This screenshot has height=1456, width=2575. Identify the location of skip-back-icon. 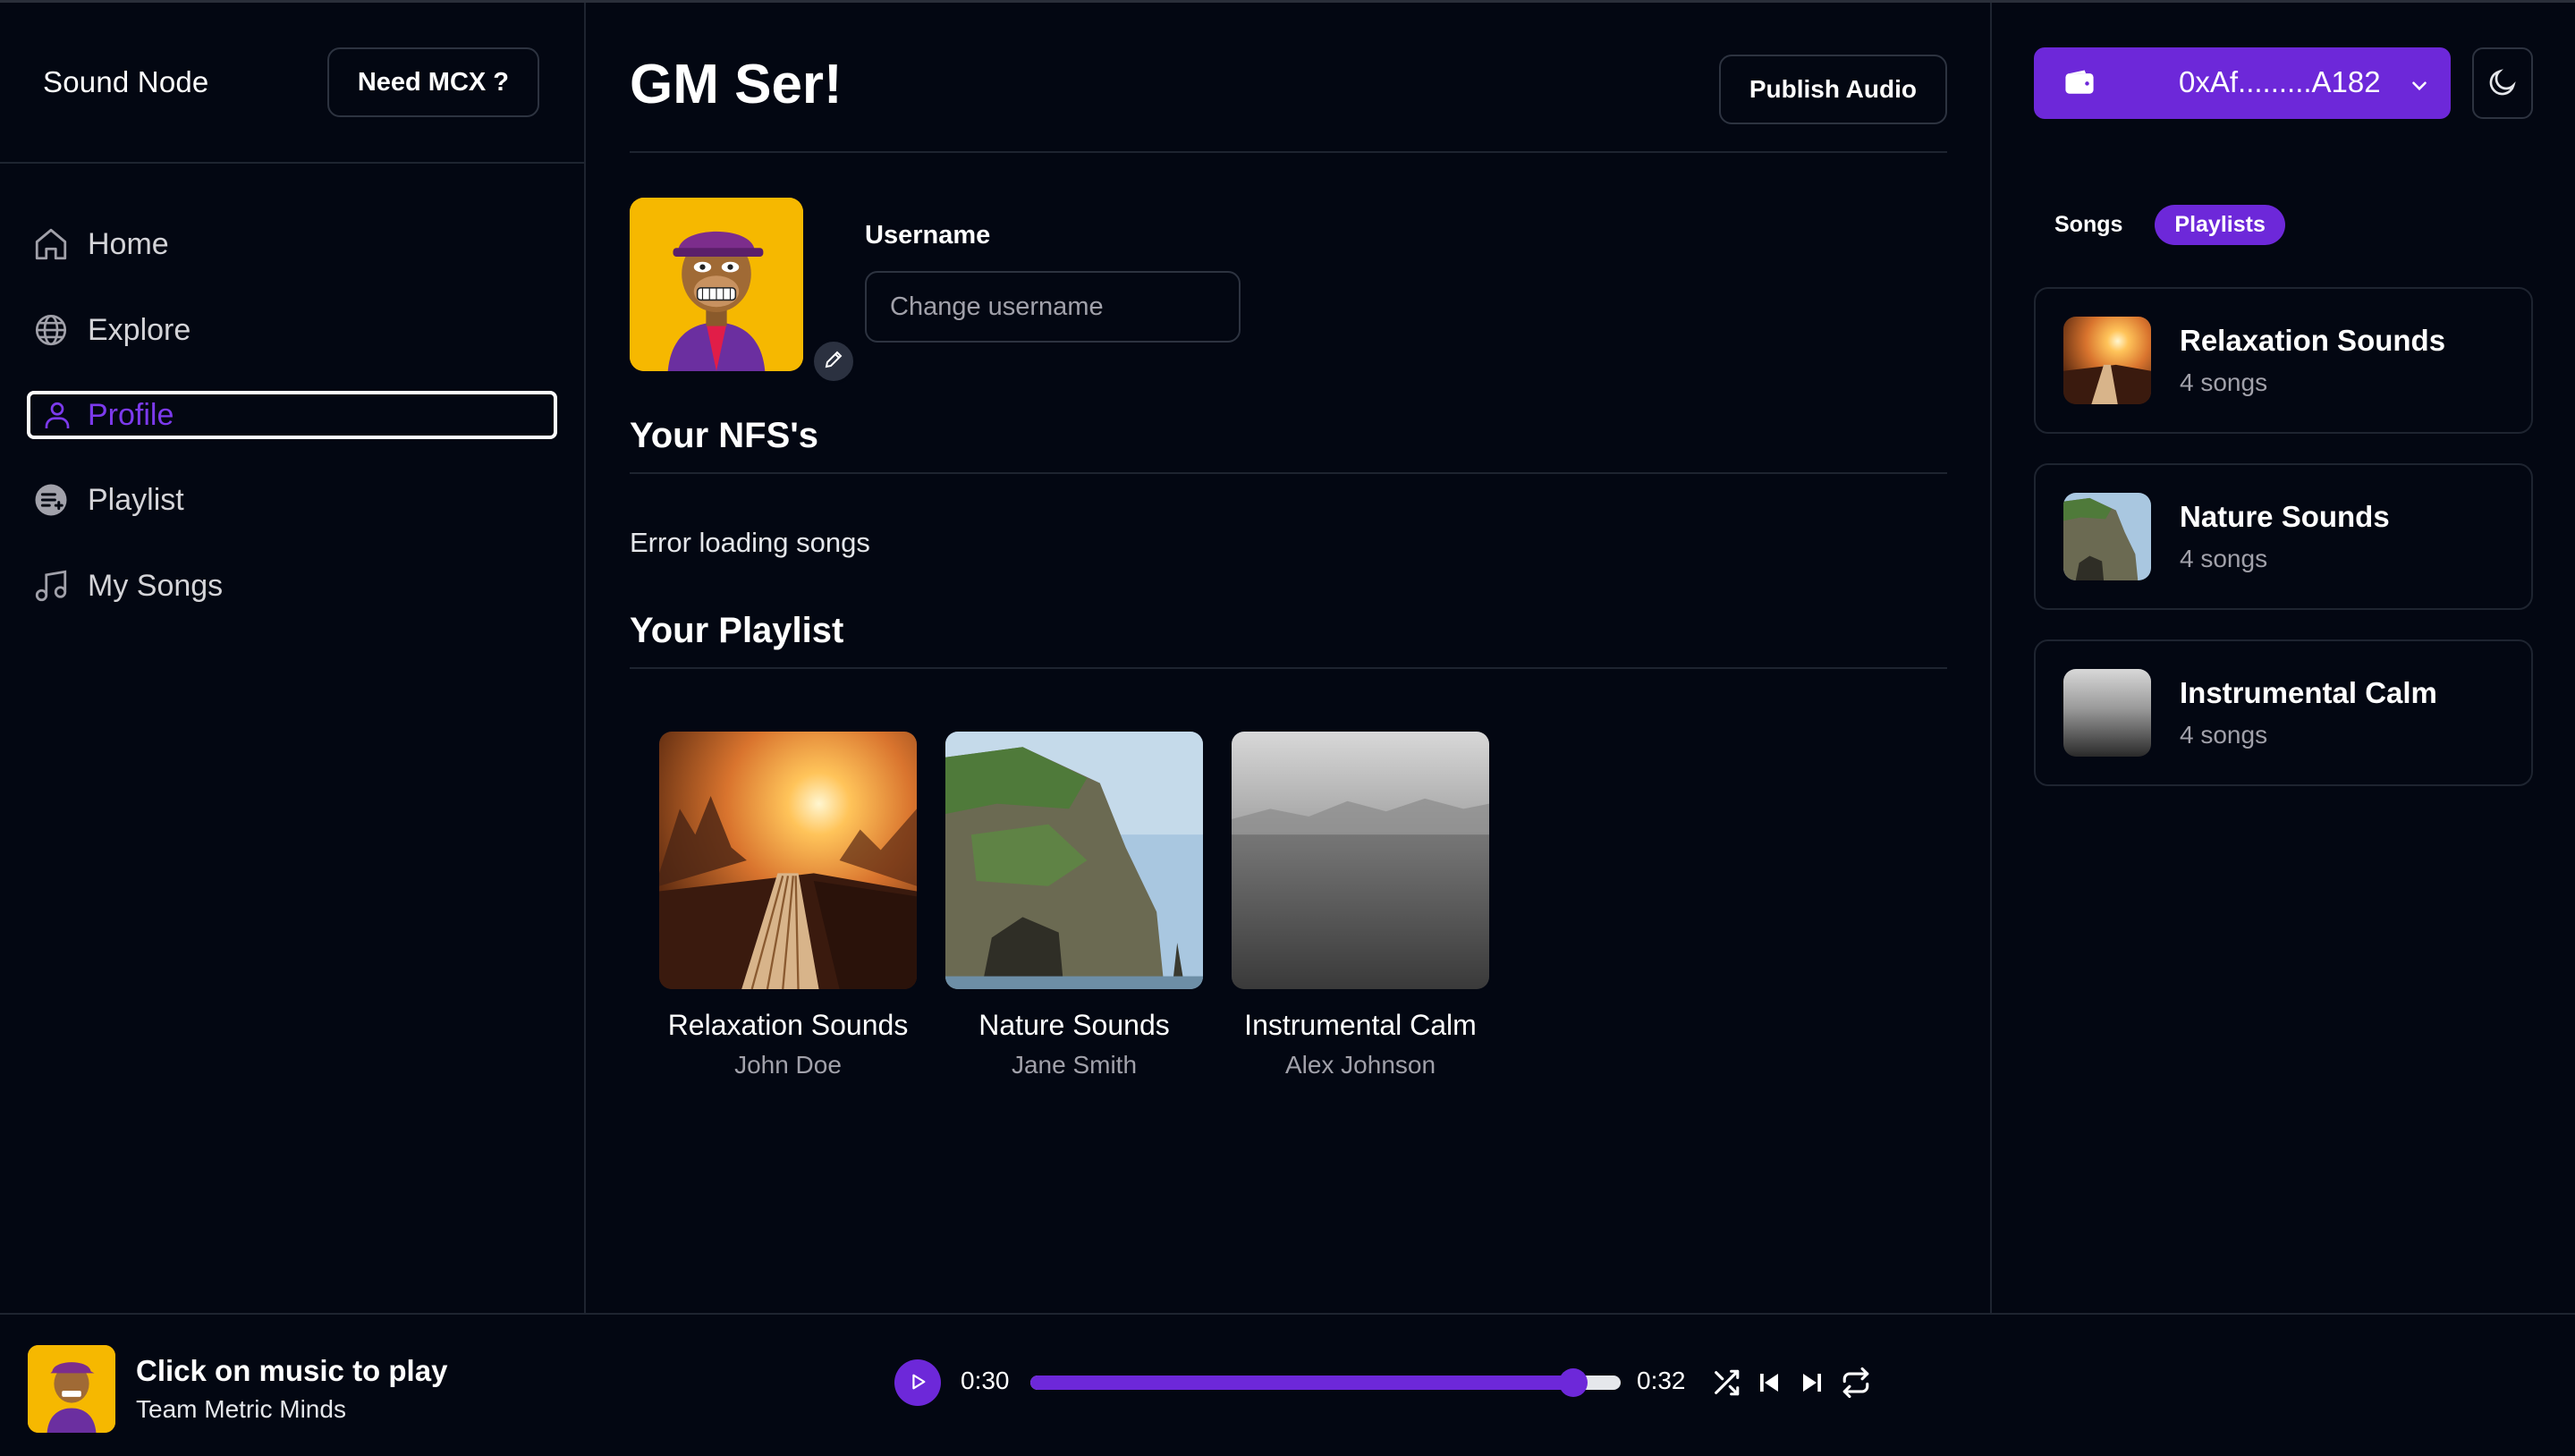
(1769, 1383).